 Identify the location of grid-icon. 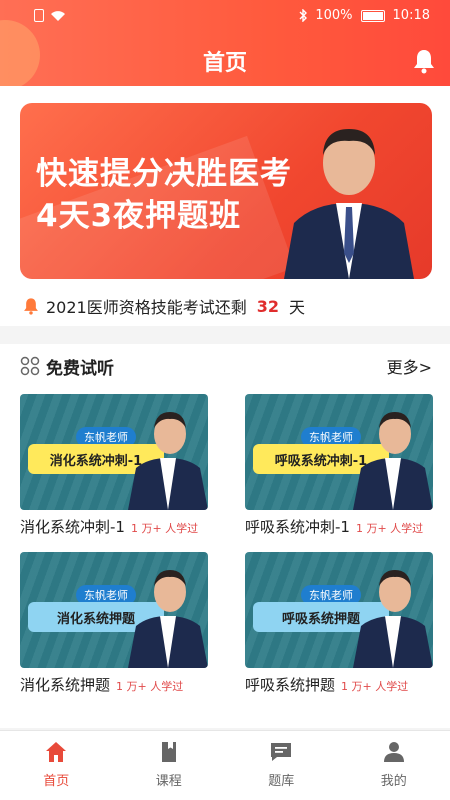
(30, 366).